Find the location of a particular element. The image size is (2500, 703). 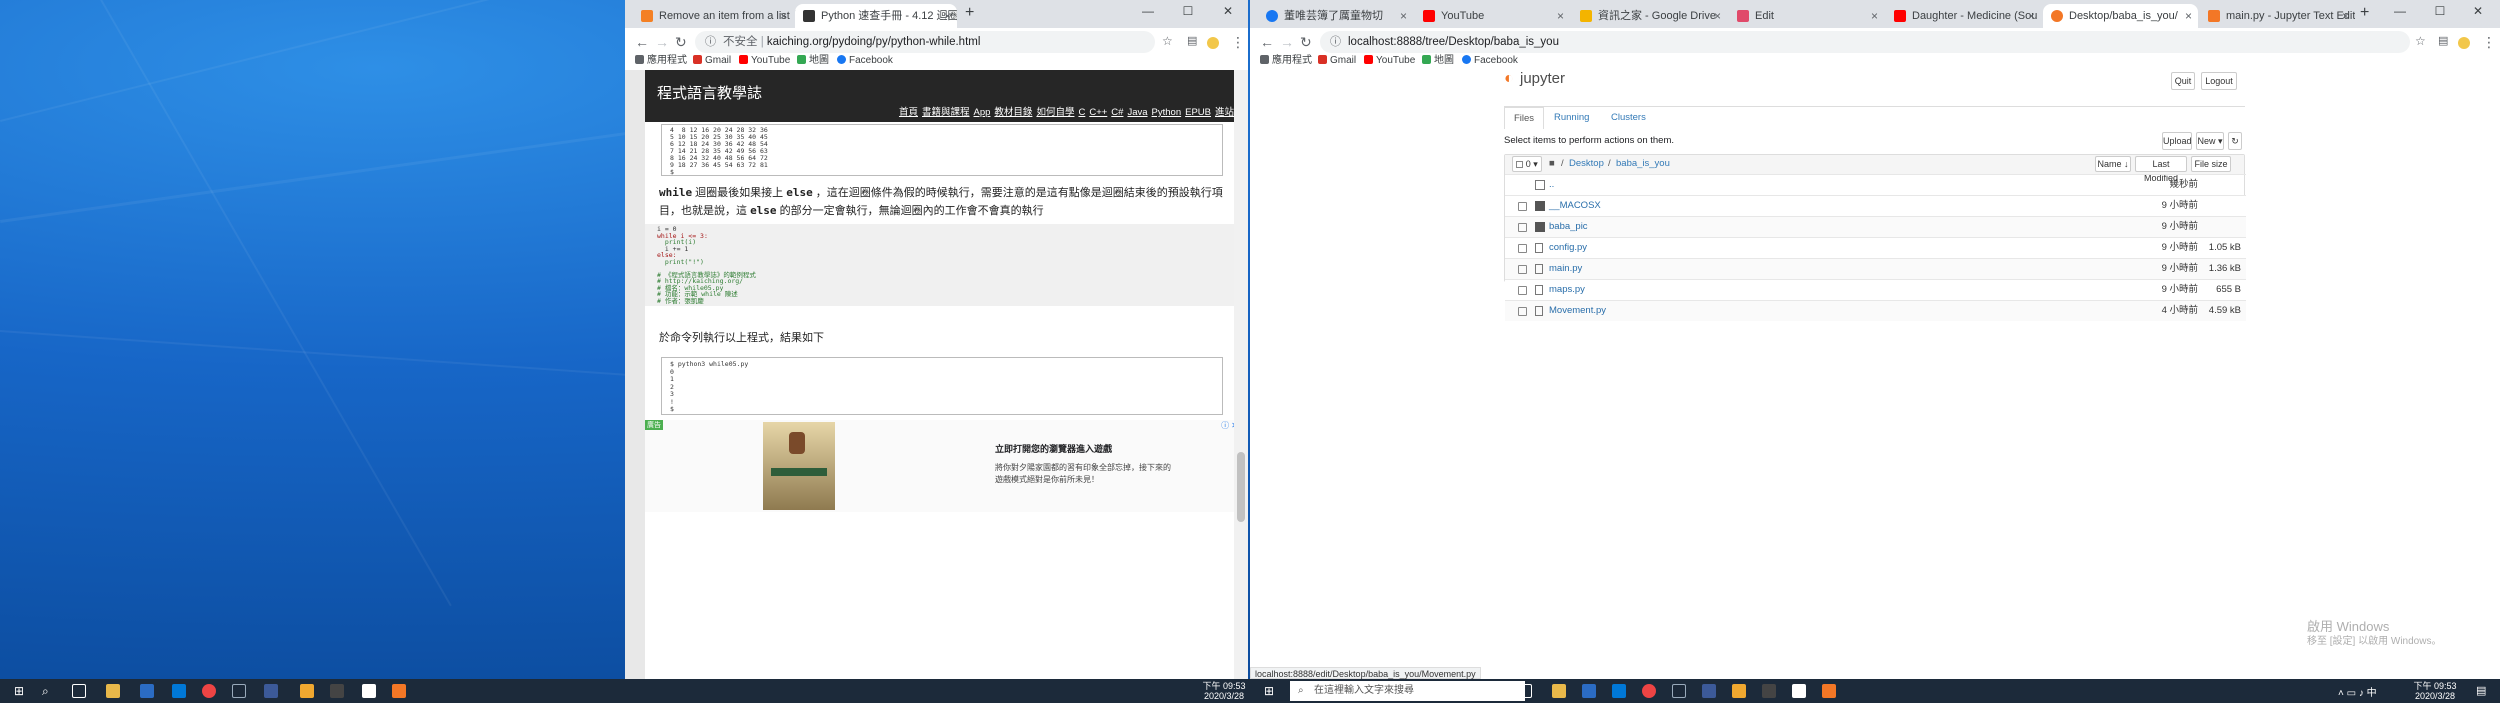

new-dropdown-button: New ▾ is located at coordinates (2210, 141).